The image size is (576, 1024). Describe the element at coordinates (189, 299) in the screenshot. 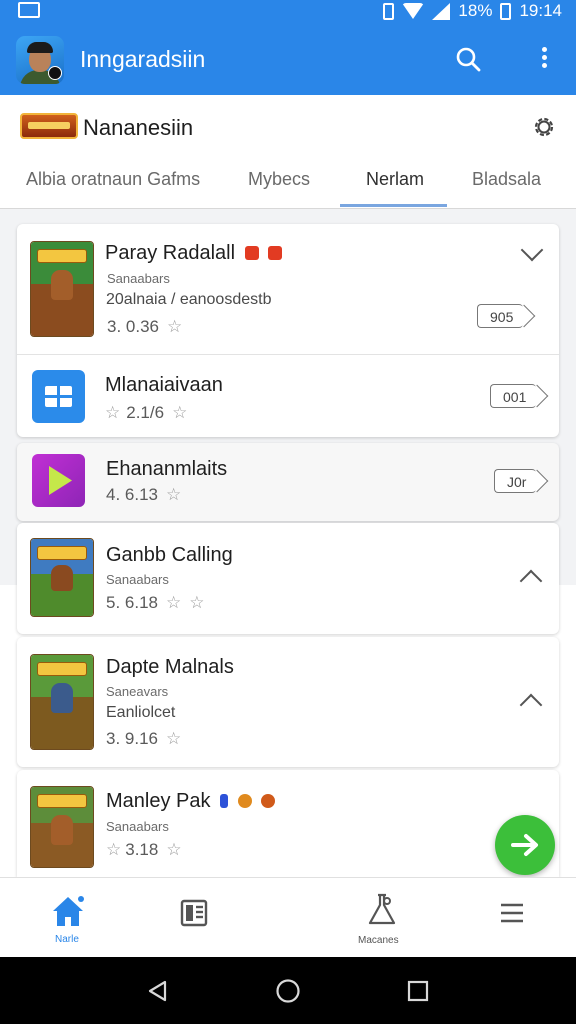

I see `app-description: 20alnaia / eanoosdestb` at that location.